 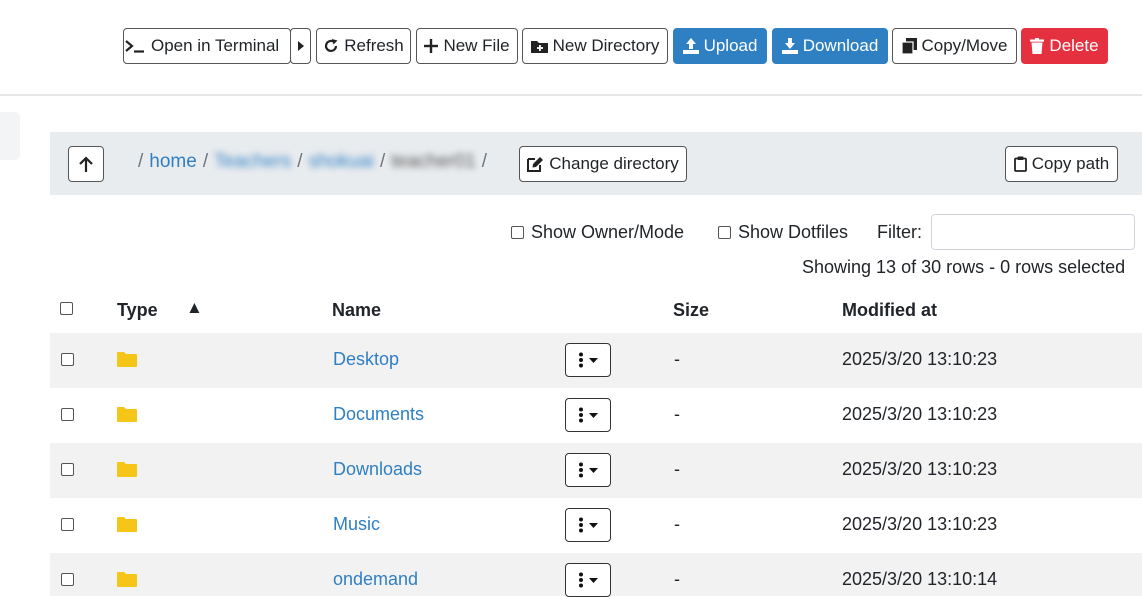 I want to click on copy-path-label: Copy path, so click(x=1070, y=163).